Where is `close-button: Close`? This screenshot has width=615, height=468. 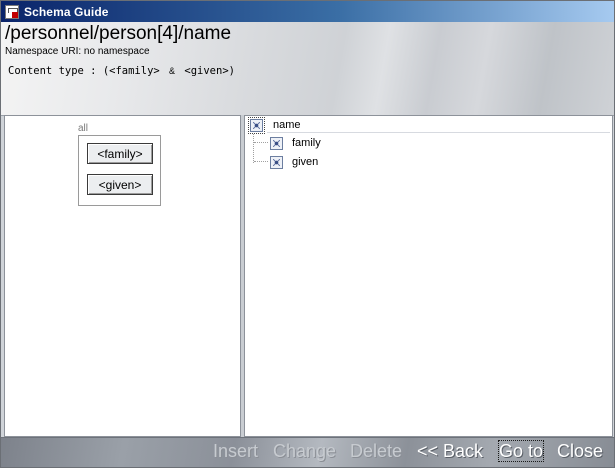 close-button: Close is located at coordinates (580, 451).